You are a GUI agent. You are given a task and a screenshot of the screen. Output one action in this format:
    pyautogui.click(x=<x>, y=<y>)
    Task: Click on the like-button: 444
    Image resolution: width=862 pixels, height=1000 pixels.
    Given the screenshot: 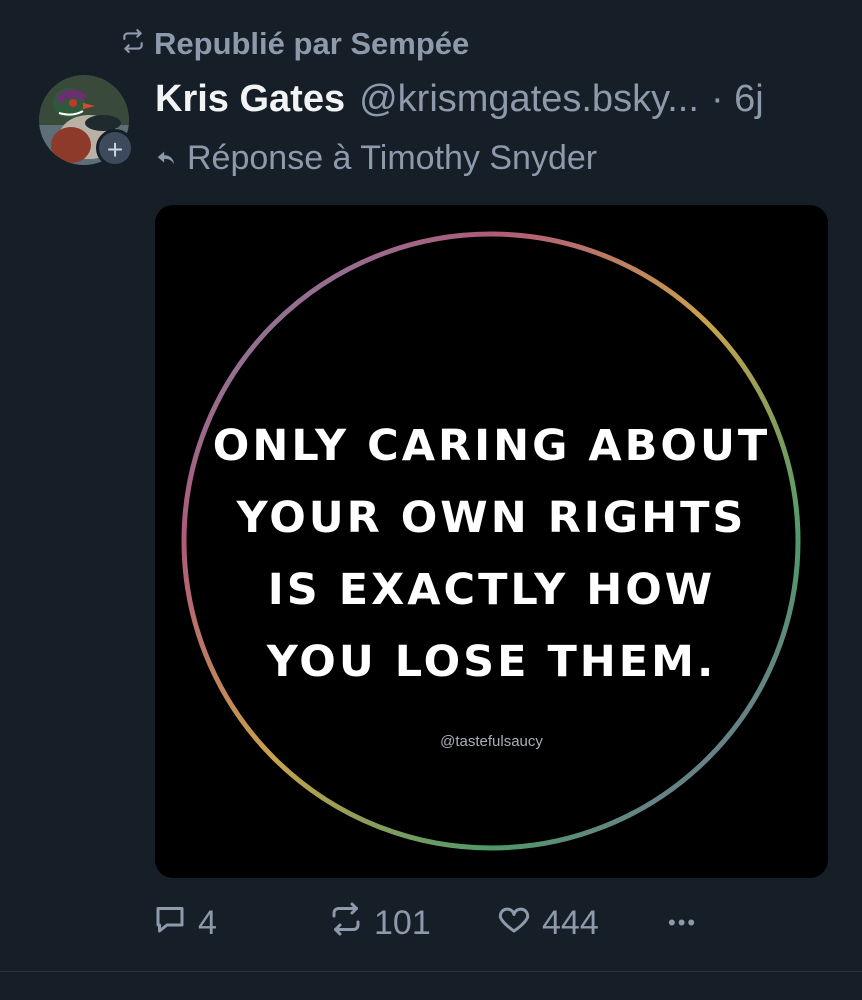 What is the action you would take?
    pyautogui.click(x=547, y=923)
    